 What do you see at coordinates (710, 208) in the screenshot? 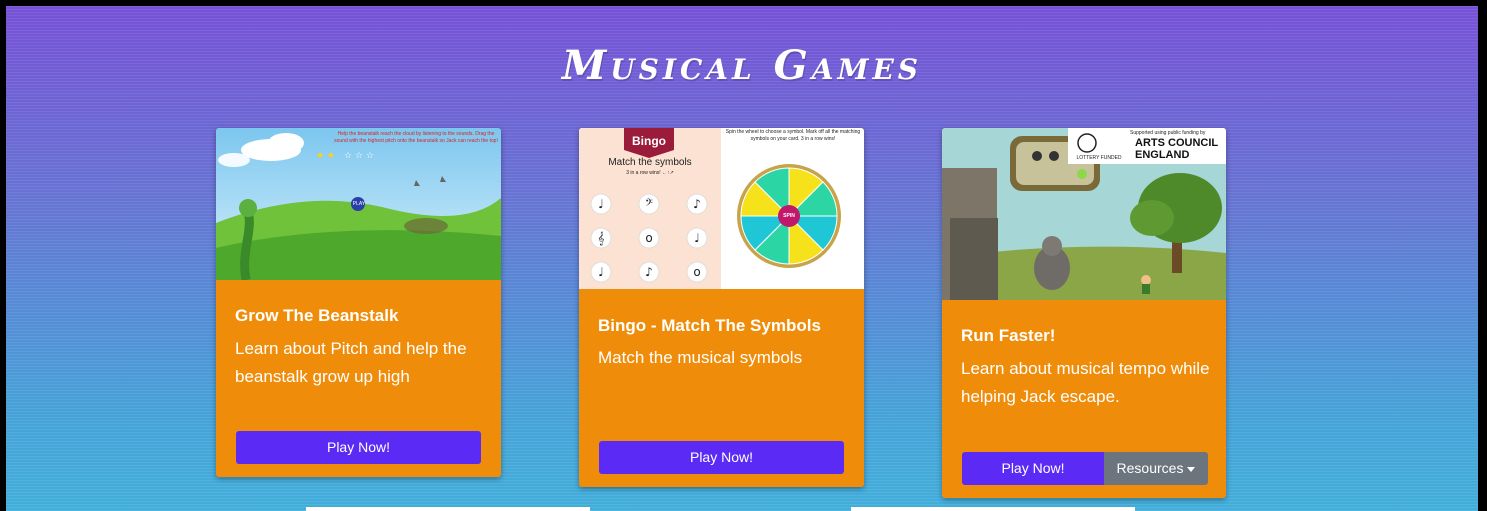
I see `bingo-scene-image: ♩ 𝄢 ♪ 𝄞 o ♩ ♩ ♪ o` at bounding box center [710, 208].